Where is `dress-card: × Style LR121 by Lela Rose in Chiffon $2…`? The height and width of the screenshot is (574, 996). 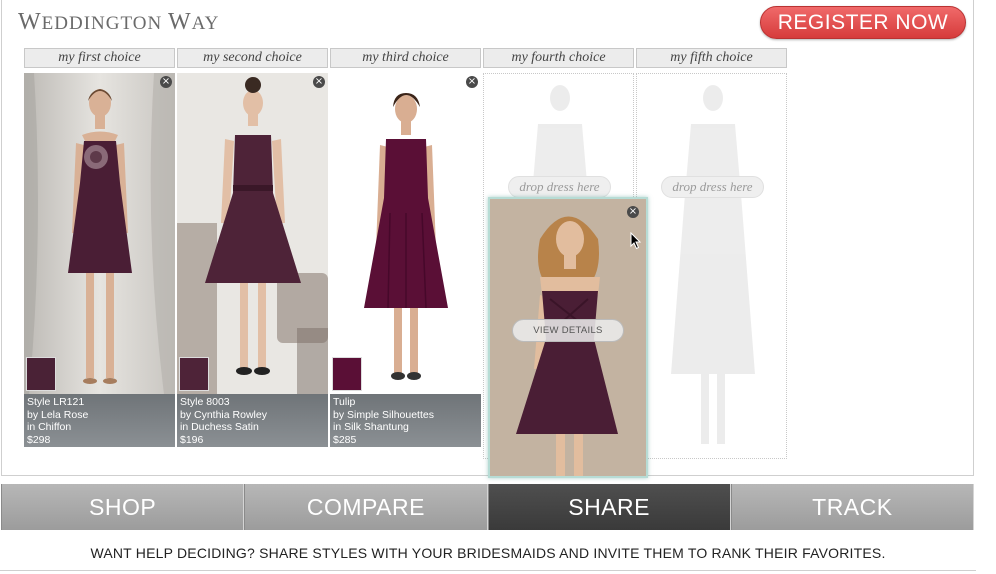 dress-card: × Style LR121 by Lela Rose in Chiffon $2… is located at coordinates (99, 260).